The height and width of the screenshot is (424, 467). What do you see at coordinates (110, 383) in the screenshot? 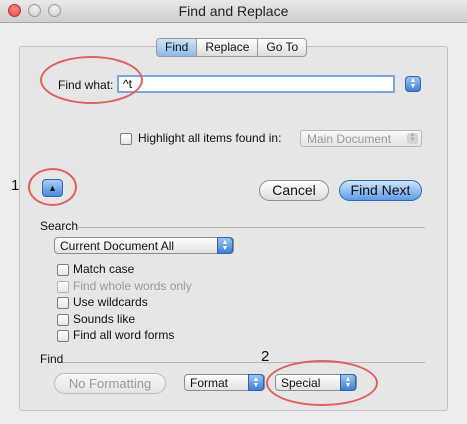
I see `no-formatting-button: No Formatting` at bounding box center [110, 383].